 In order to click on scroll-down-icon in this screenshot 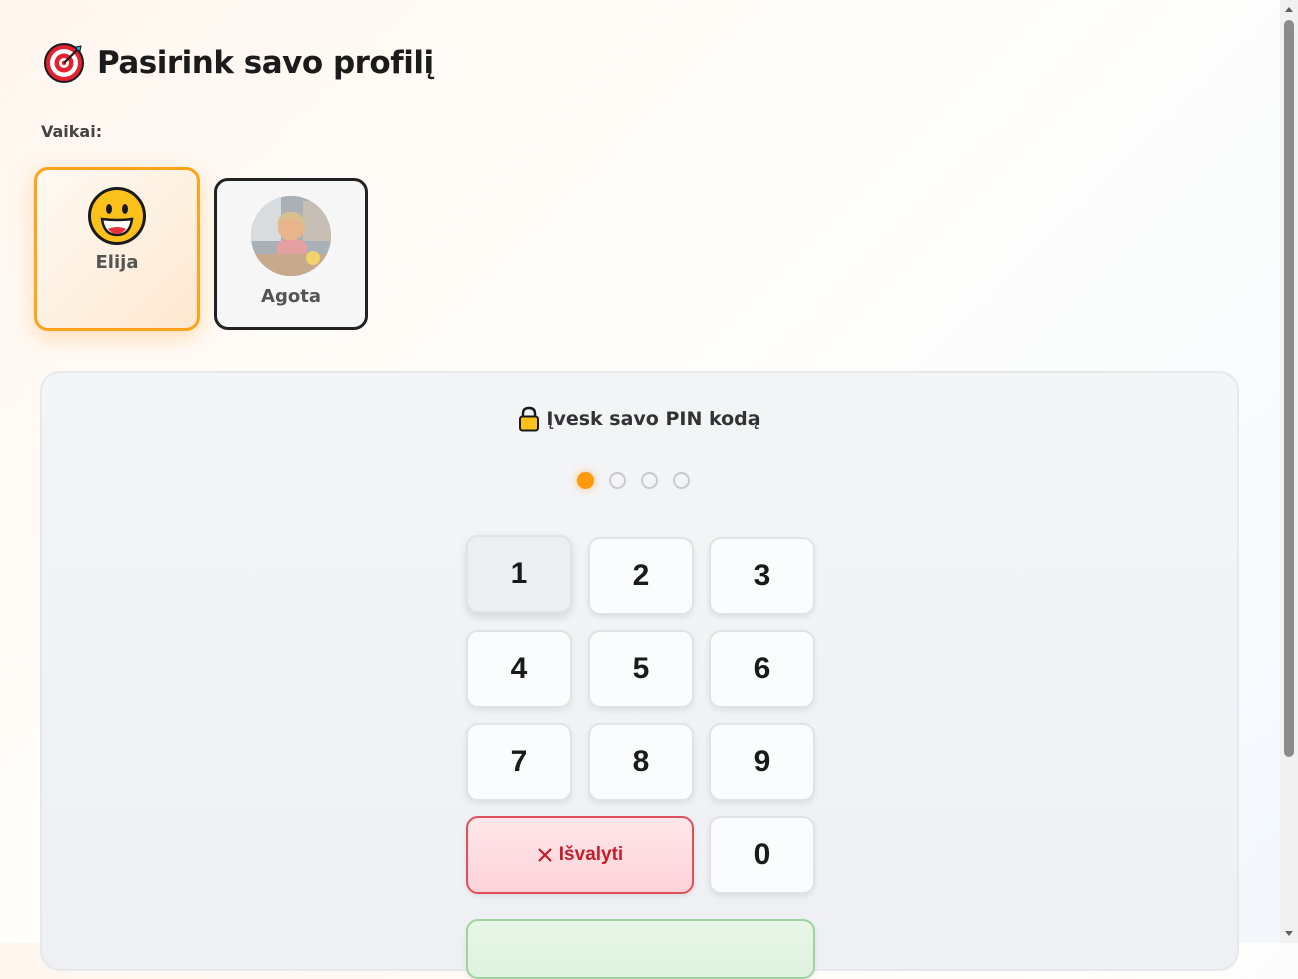, I will do `click(1289, 933)`.